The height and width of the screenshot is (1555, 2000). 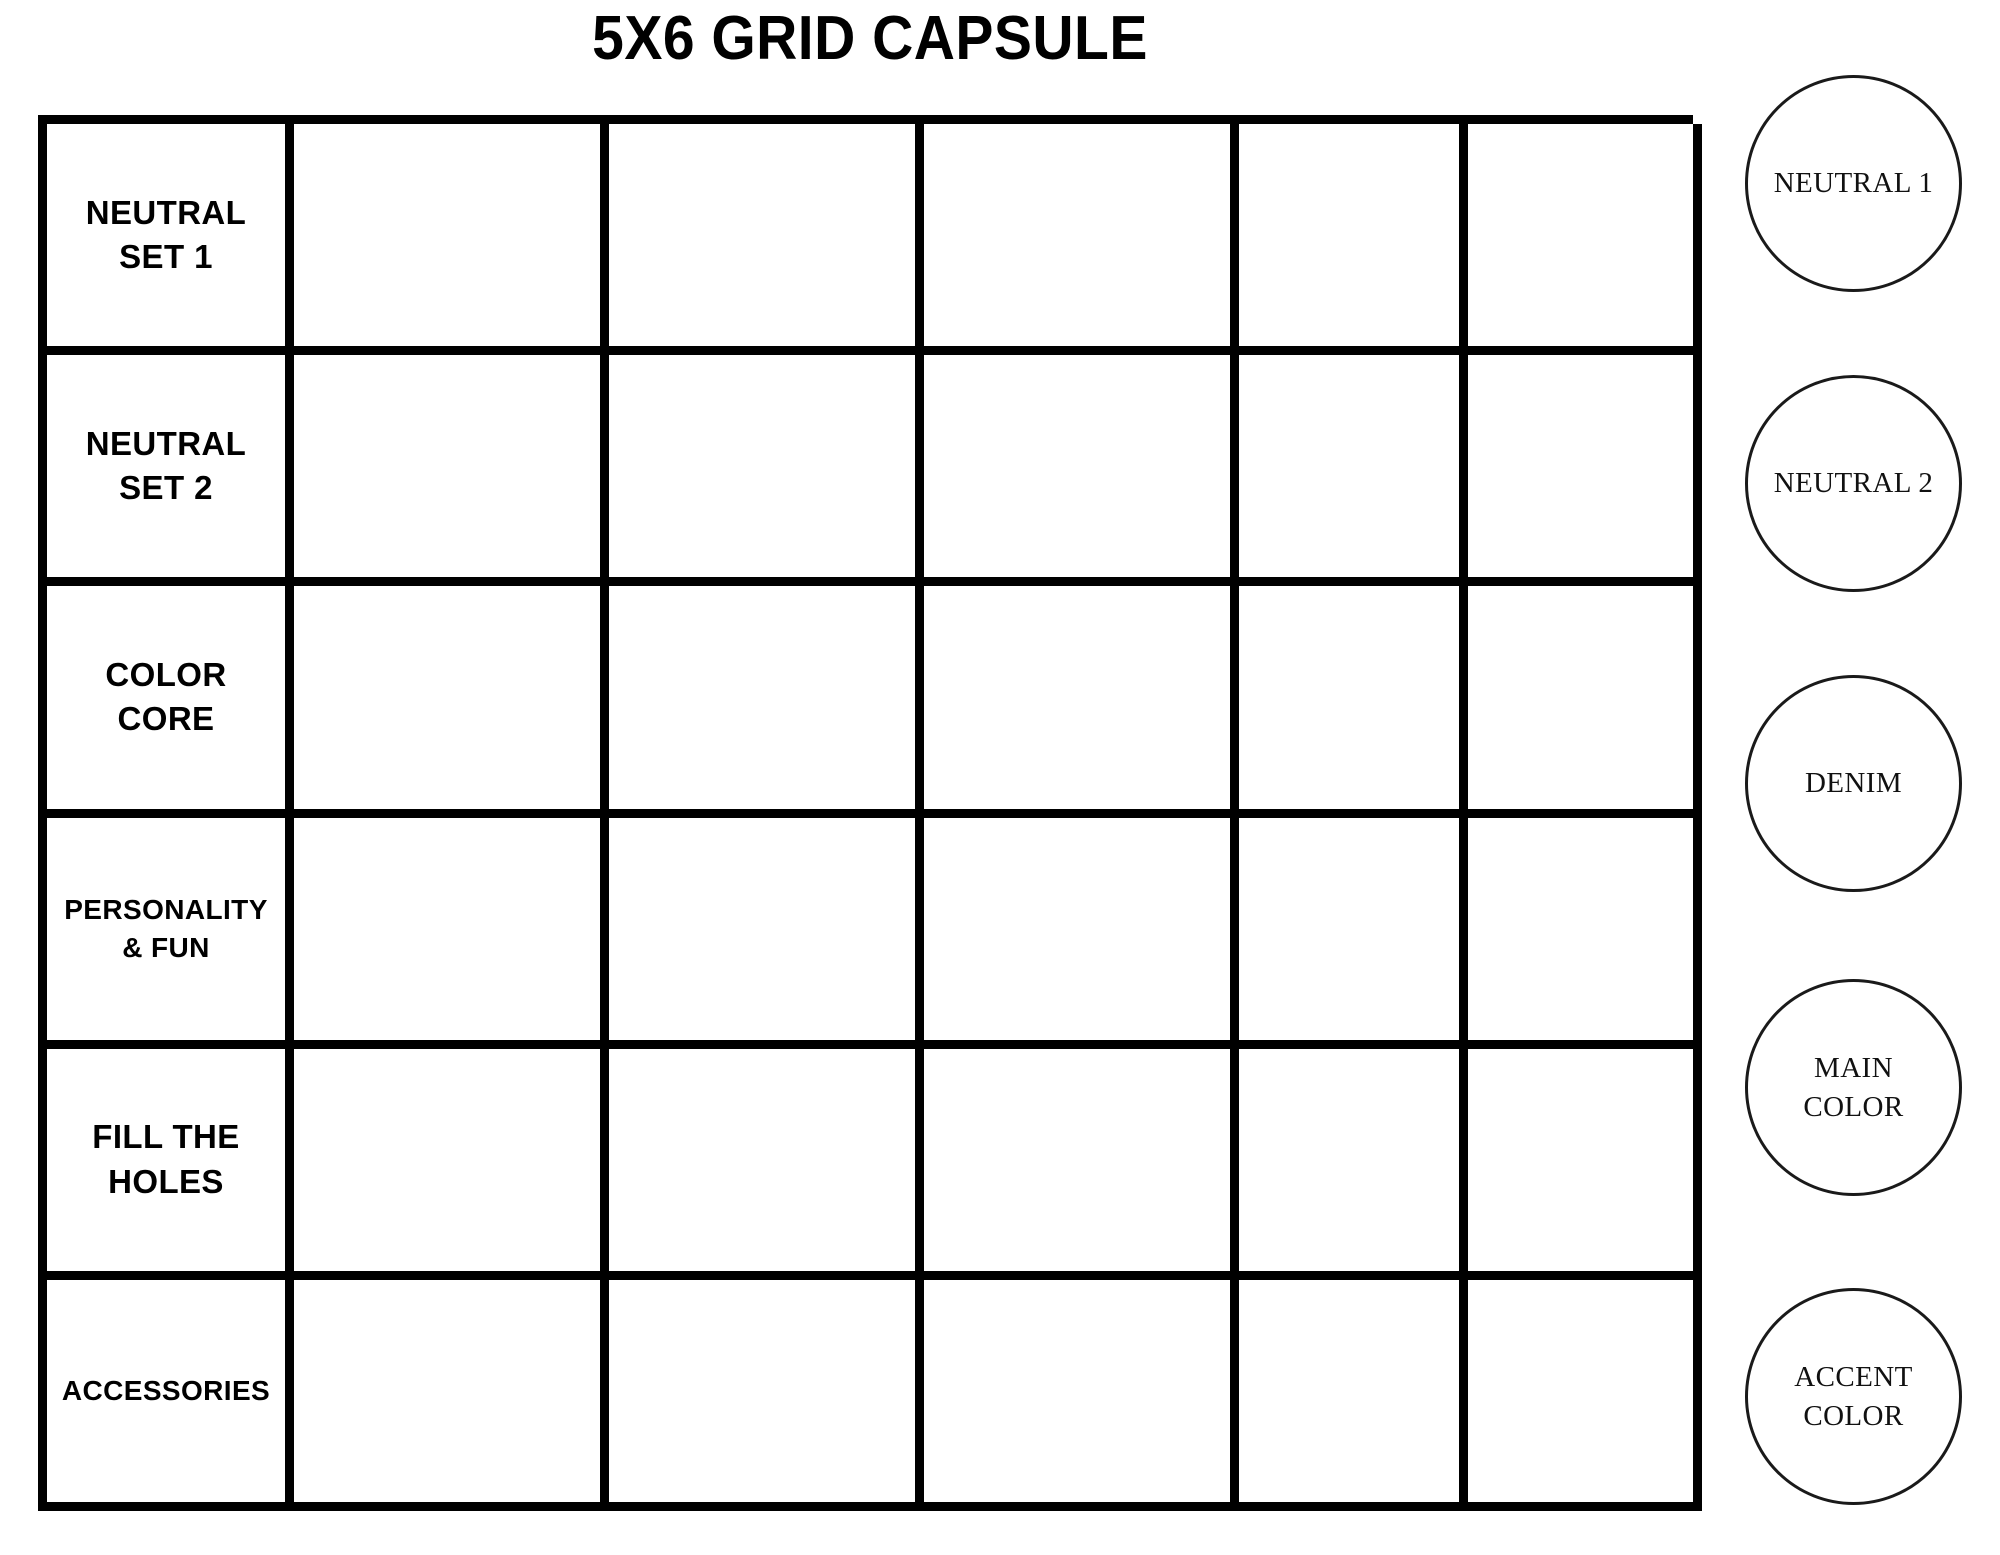 I want to click on swatch-label: DENIM, so click(x=1853, y=783).